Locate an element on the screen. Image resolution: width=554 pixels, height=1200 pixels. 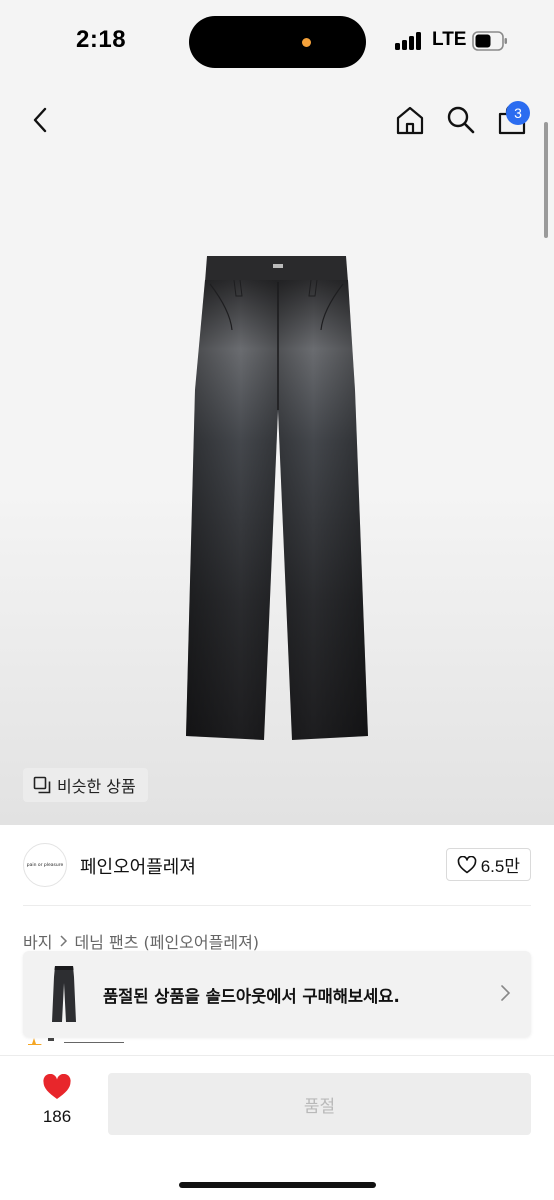
soldout-banner: 품절된 상품을 솔드아웃에서 구매해보세요. is located at coordinates (277, 994).